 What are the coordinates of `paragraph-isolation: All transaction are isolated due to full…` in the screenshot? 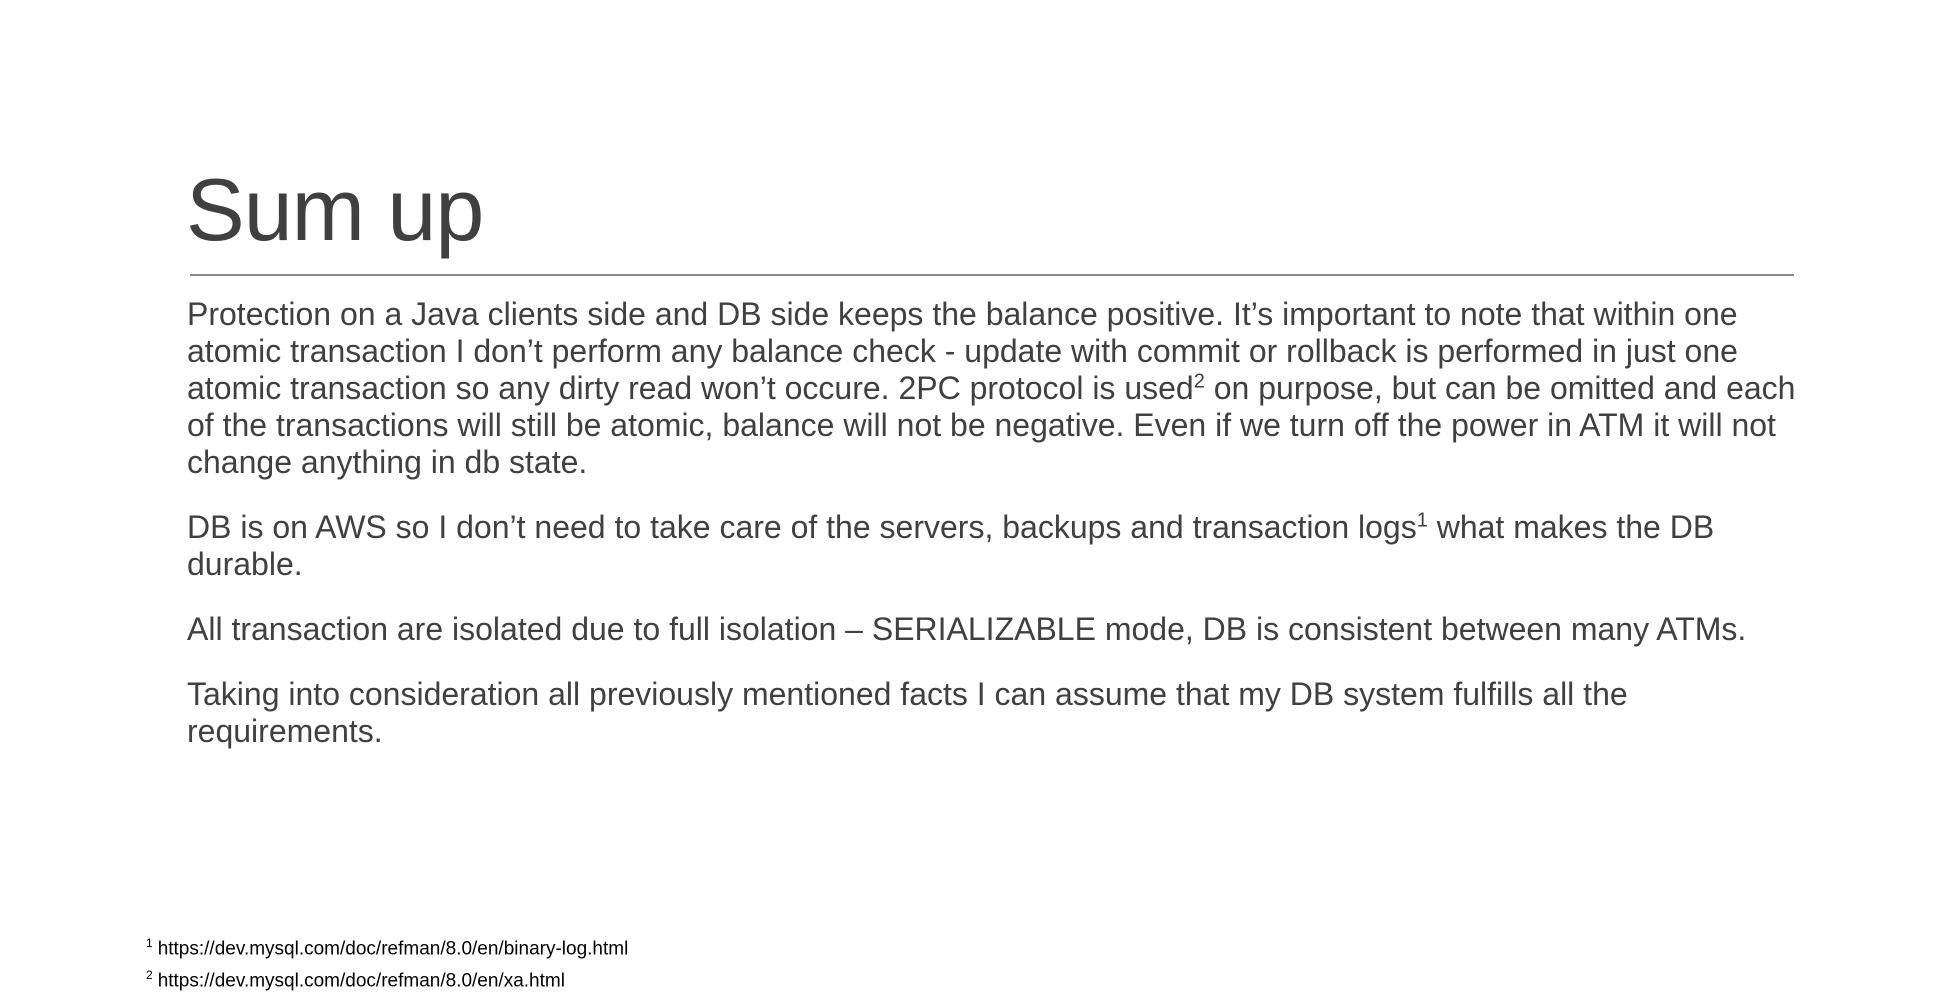 It's located at (997, 629).